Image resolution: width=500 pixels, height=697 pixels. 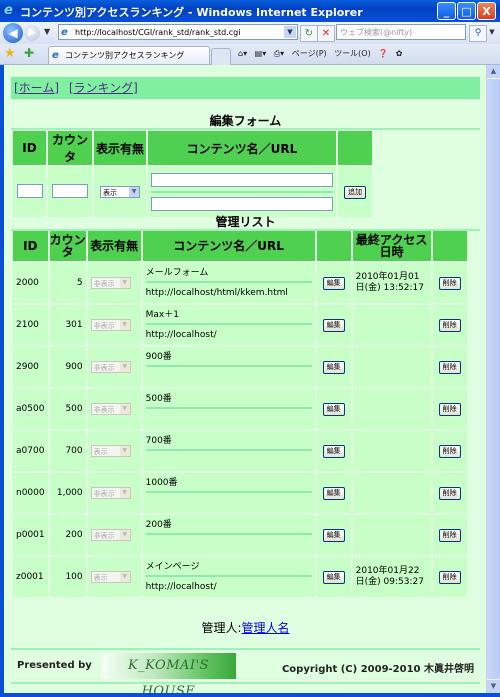 I want to click on minimize-button: _, so click(x=446, y=11).